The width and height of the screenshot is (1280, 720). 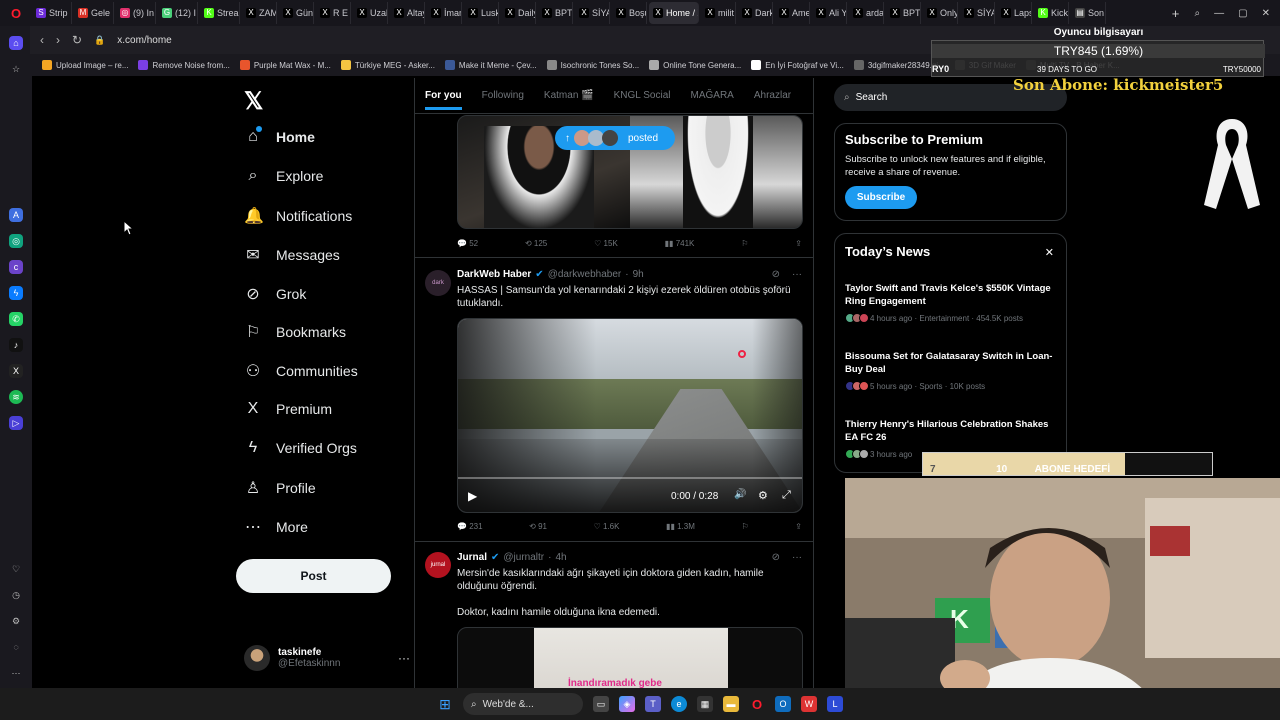 What do you see at coordinates (279, 136) in the screenshot?
I see `nav-item-home: ⌂ Home` at bounding box center [279, 136].